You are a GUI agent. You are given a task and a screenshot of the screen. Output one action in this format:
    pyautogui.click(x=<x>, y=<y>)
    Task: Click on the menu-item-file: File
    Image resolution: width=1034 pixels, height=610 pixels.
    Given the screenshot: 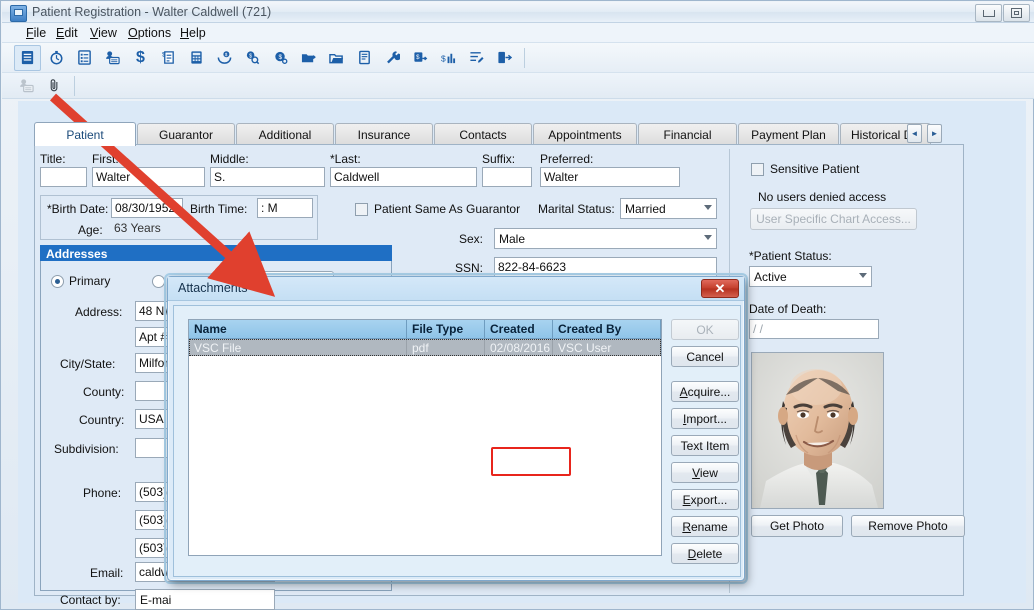 What is the action you would take?
    pyautogui.click(x=36, y=33)
    